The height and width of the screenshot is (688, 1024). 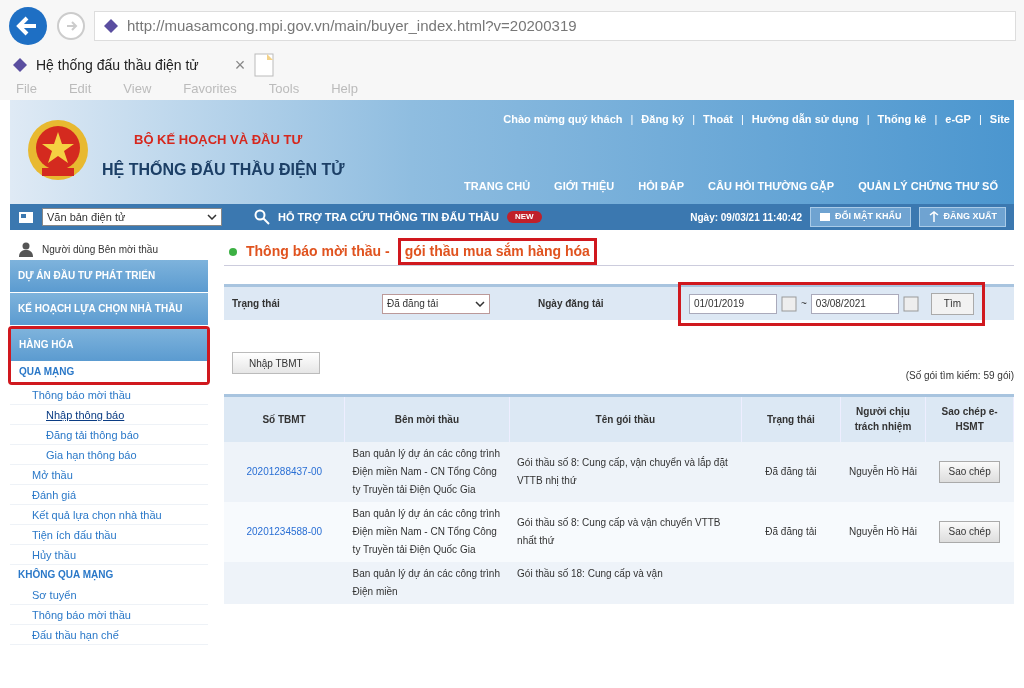 What do you see at coordinates (109, 435) in the screenshot?
I see `sidebar-link: Đăng tải thông báo` at bounding box center [109, 435].